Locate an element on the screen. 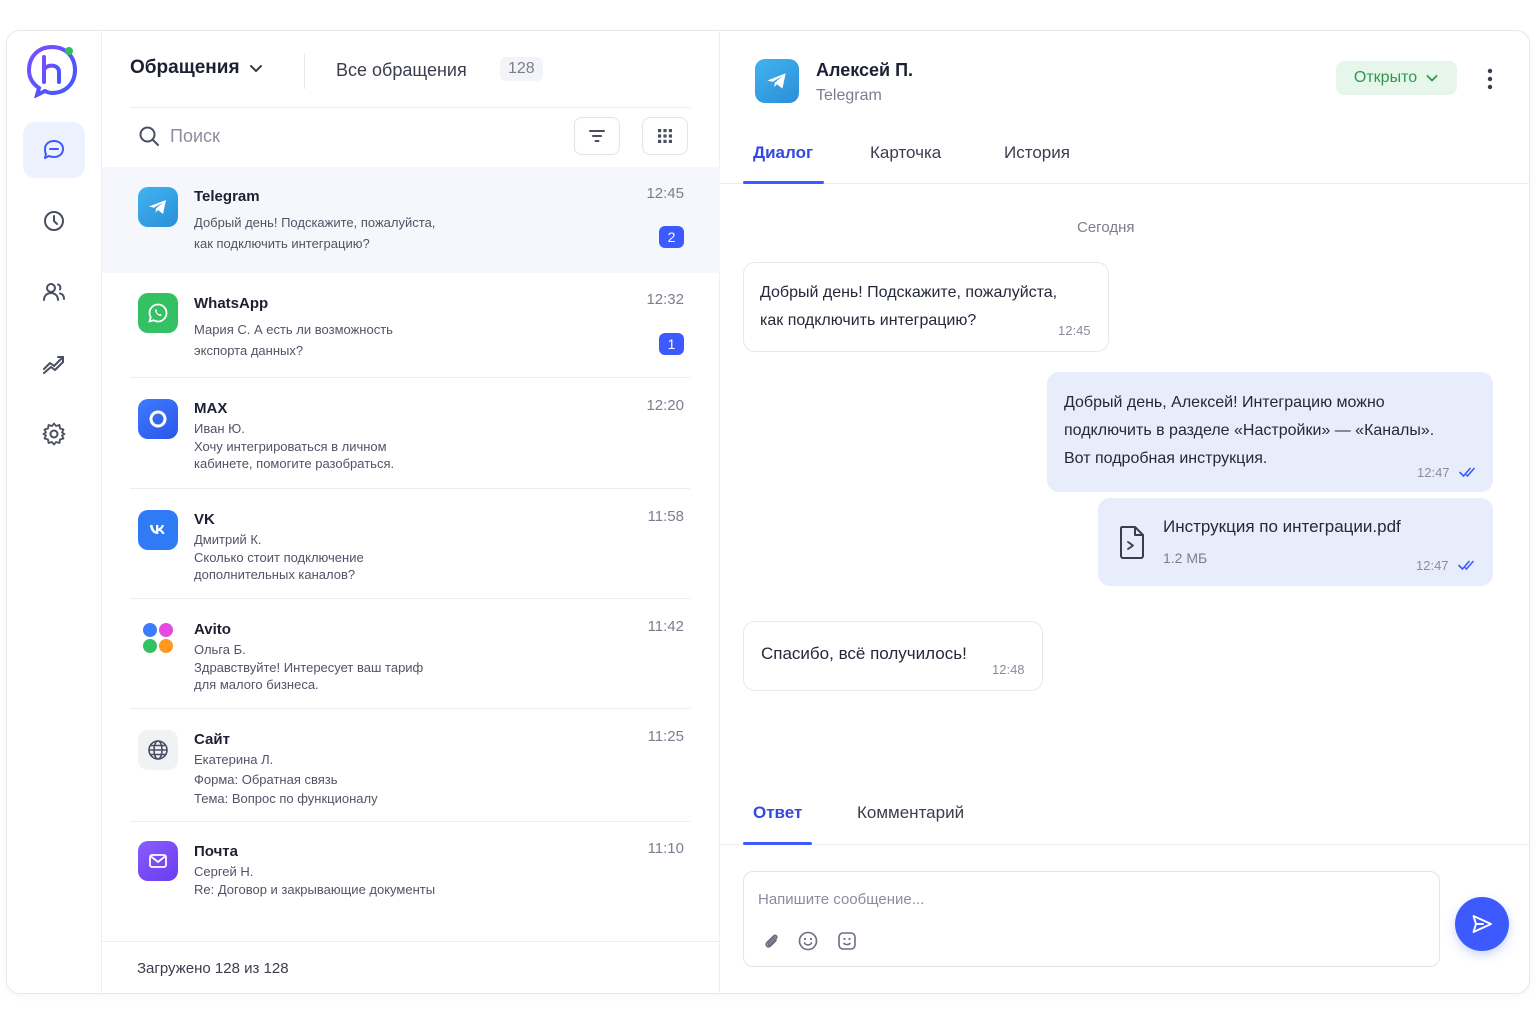 The image size is (1536, 1024). header-divider is located at coordinates (304, 71).